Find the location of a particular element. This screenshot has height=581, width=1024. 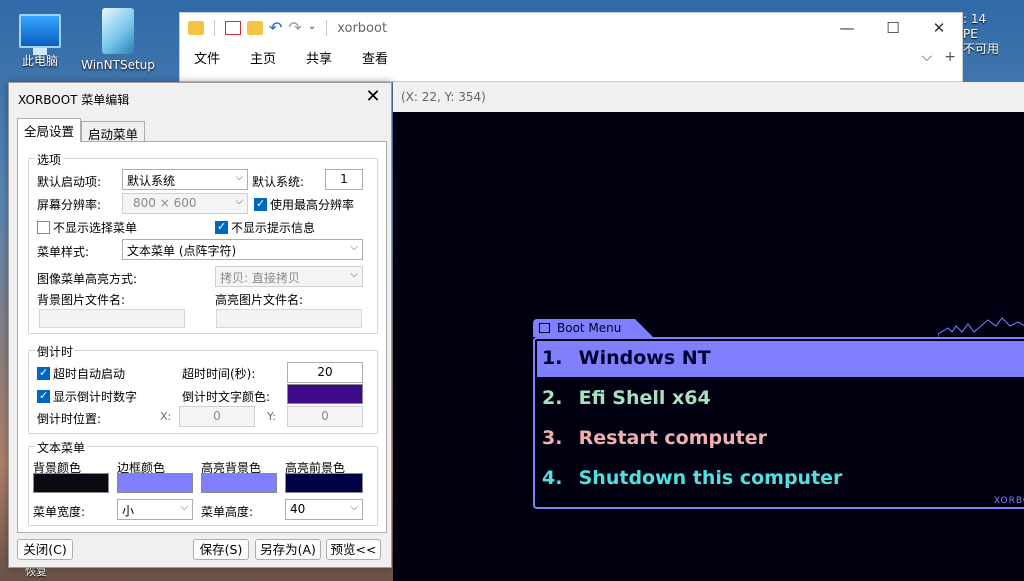

default-boot-label: 默认启动项: is located at coordinates (69, 182).